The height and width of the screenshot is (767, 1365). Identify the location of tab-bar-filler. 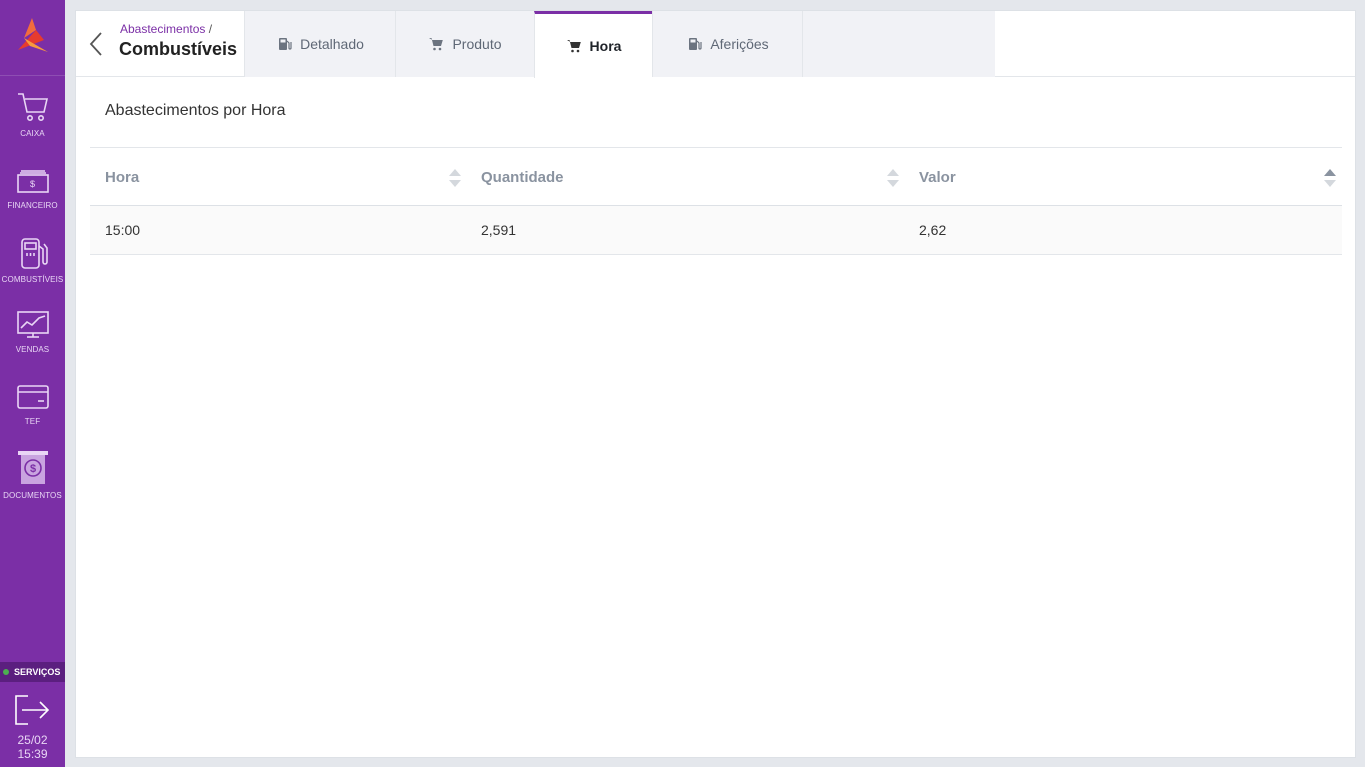
(898, 44).